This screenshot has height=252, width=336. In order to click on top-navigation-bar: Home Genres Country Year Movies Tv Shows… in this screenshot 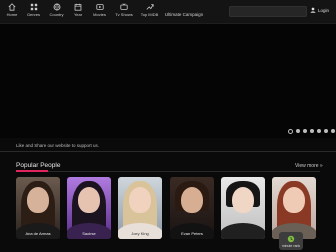, I will do `click(168, 12)`.